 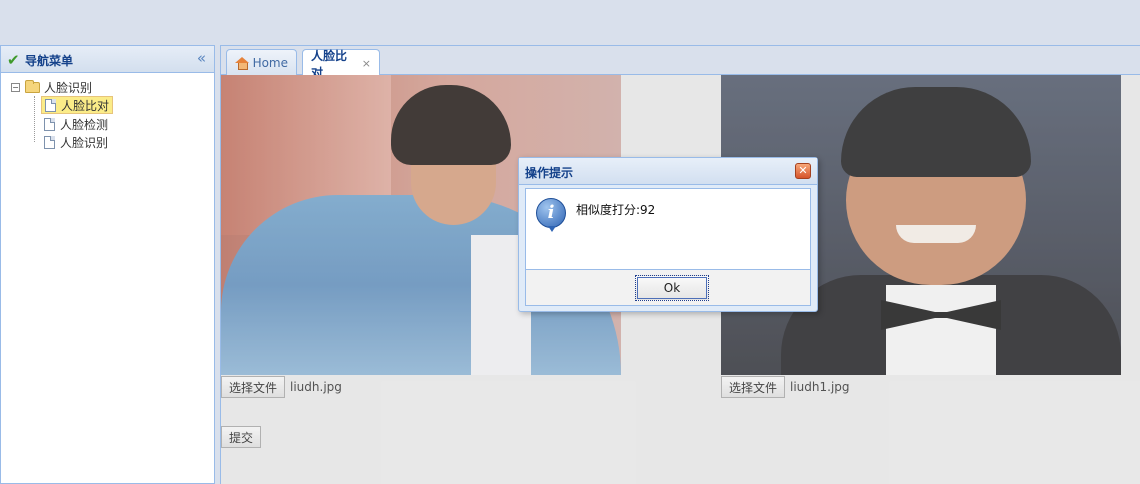 I want to click on tree-collapse-toggle-icon: −, so click(x=15, y=87).